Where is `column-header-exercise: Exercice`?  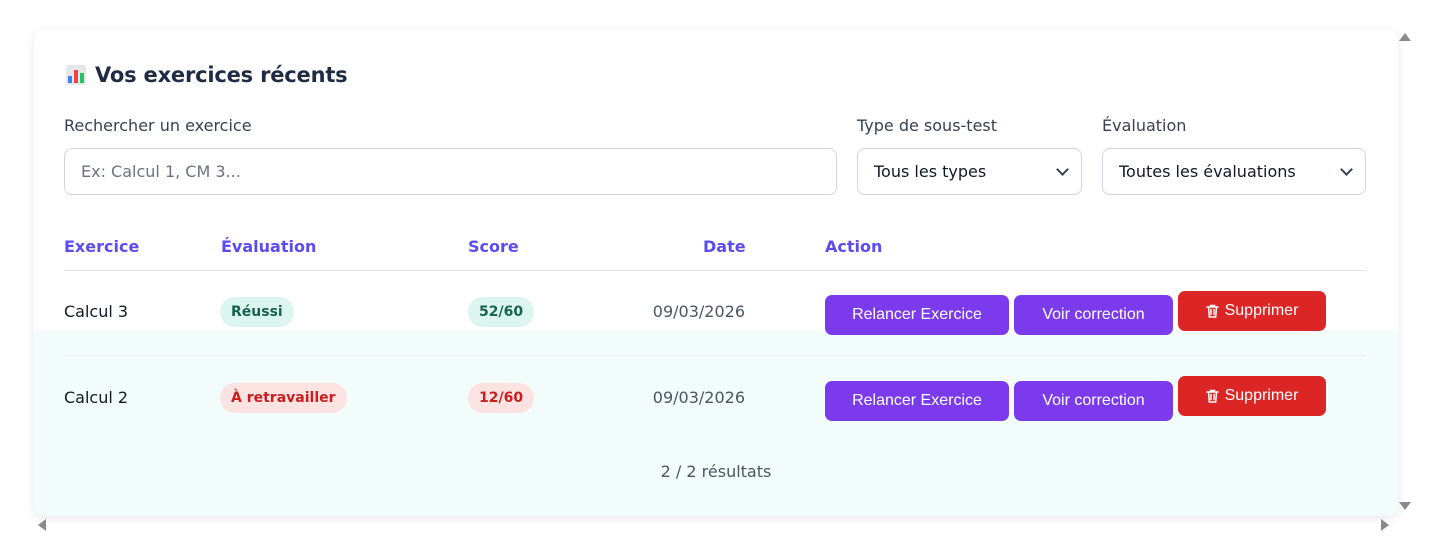 column-header-exercise: Exercice is located at coordinates (101, 246).